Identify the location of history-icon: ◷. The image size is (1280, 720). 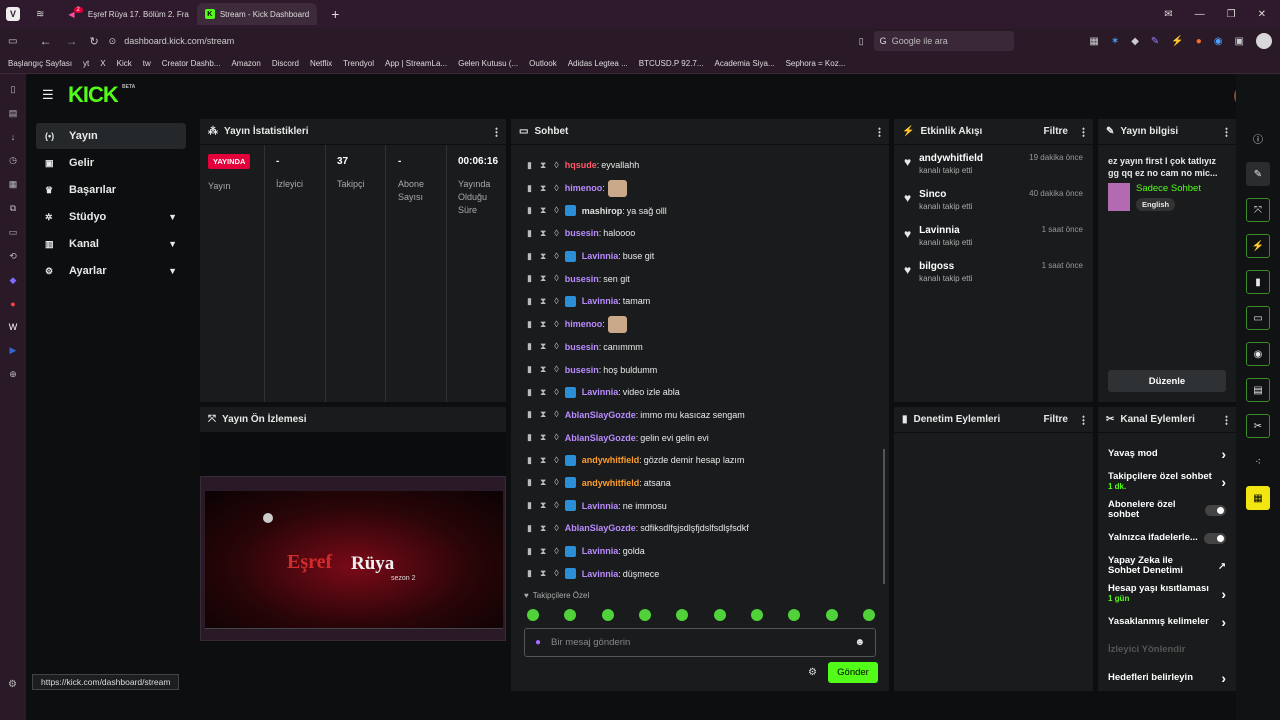
(13, 160).